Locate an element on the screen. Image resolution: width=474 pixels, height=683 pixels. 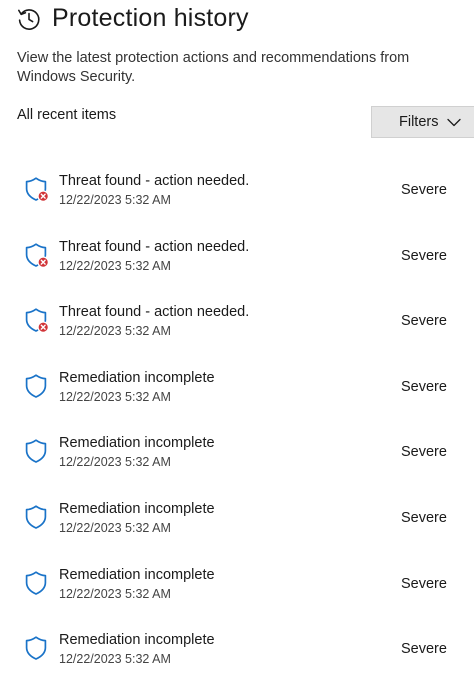
chevron-down-icon is located at coordinates (454, 122).